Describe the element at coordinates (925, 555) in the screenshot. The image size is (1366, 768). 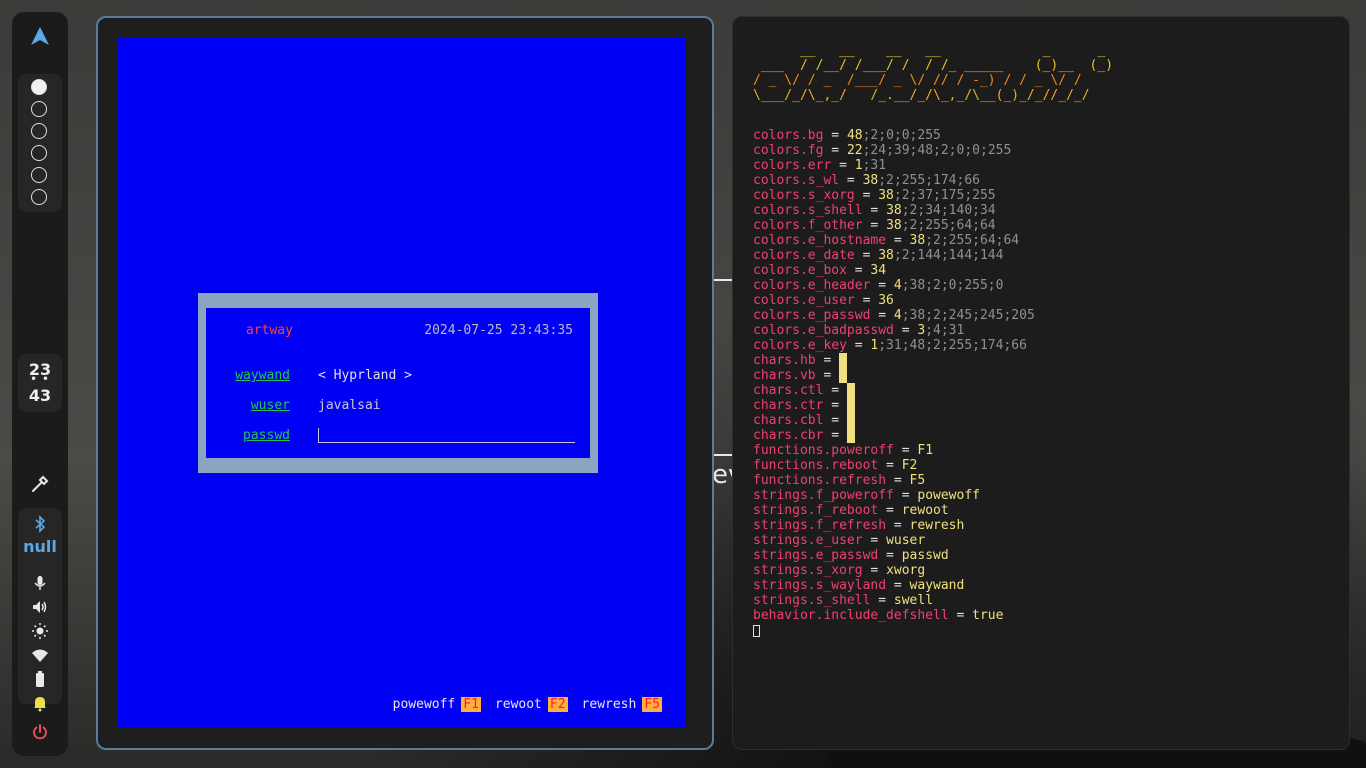
I see `config-value: passwd` at that location.